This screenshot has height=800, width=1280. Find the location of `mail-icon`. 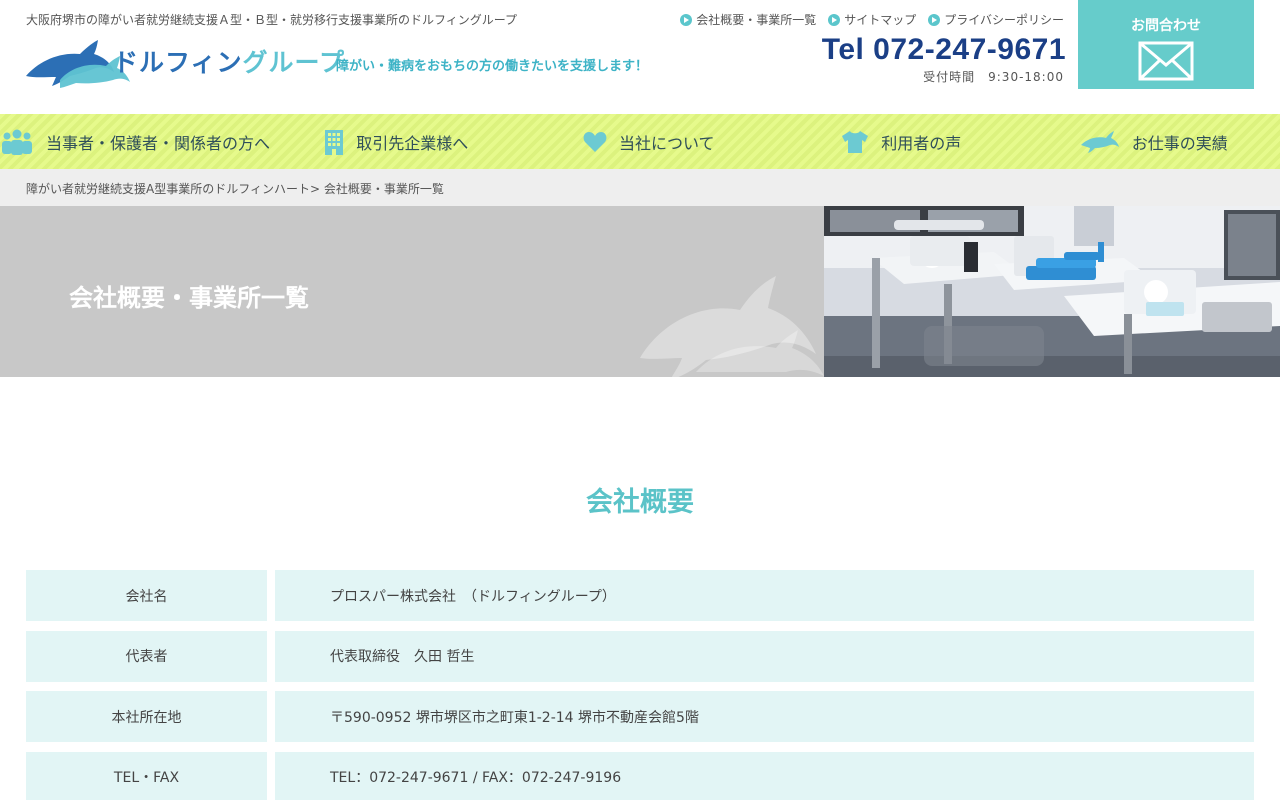

mail-icon is located at coordinates (1166, 61).